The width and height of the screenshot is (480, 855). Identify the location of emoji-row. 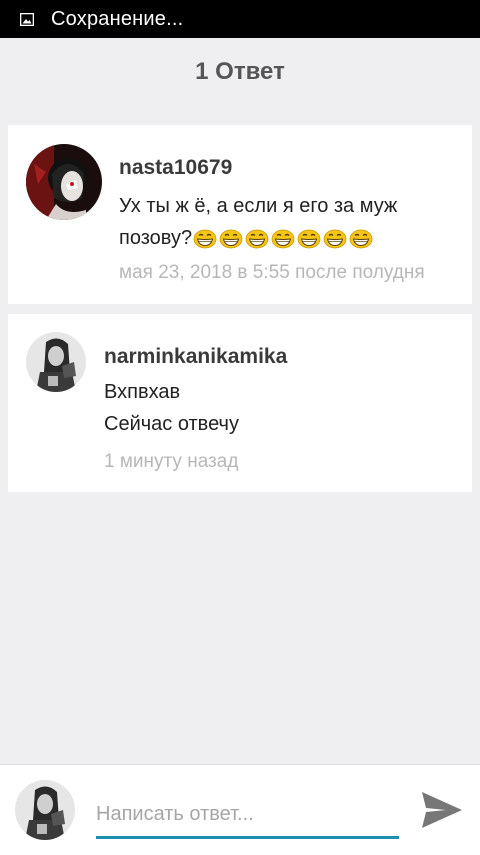
(283, 239).